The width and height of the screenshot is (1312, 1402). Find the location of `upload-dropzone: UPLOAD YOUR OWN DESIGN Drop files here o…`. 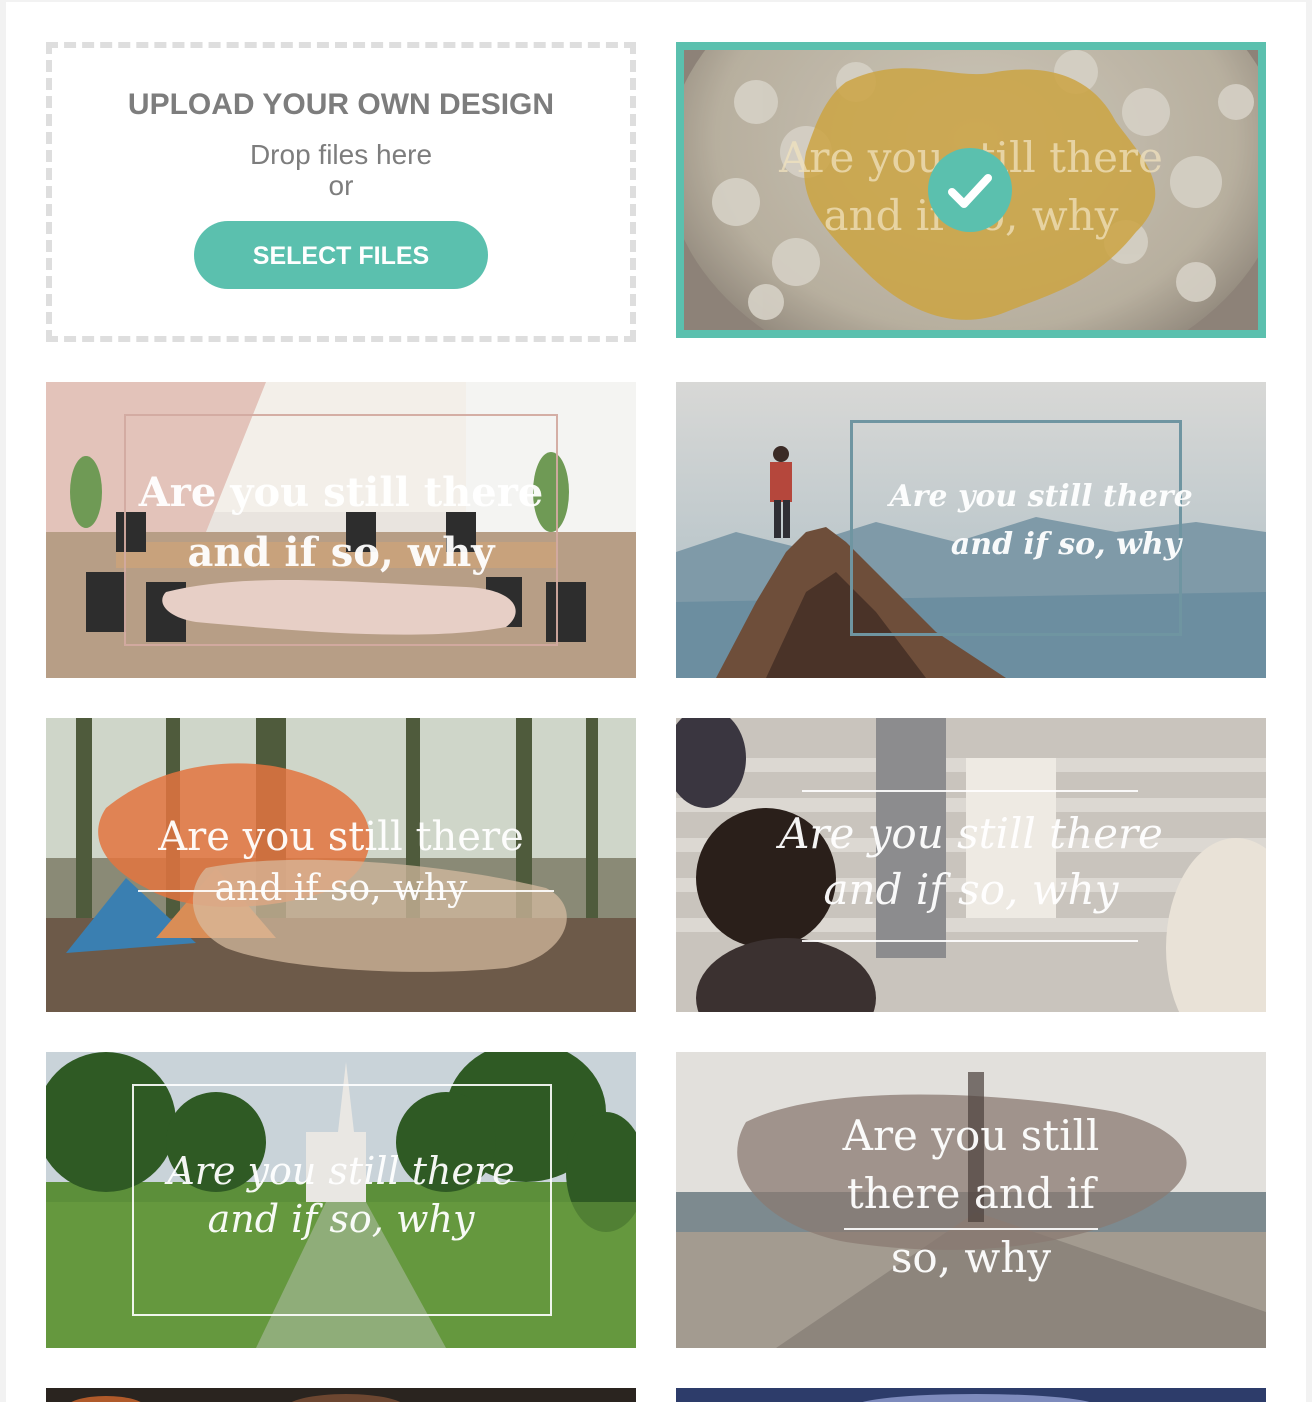

upload-dropzone: UPLOAD YOUR OWN DESIGN Drop files here o… is located at coordinates (341, 192).